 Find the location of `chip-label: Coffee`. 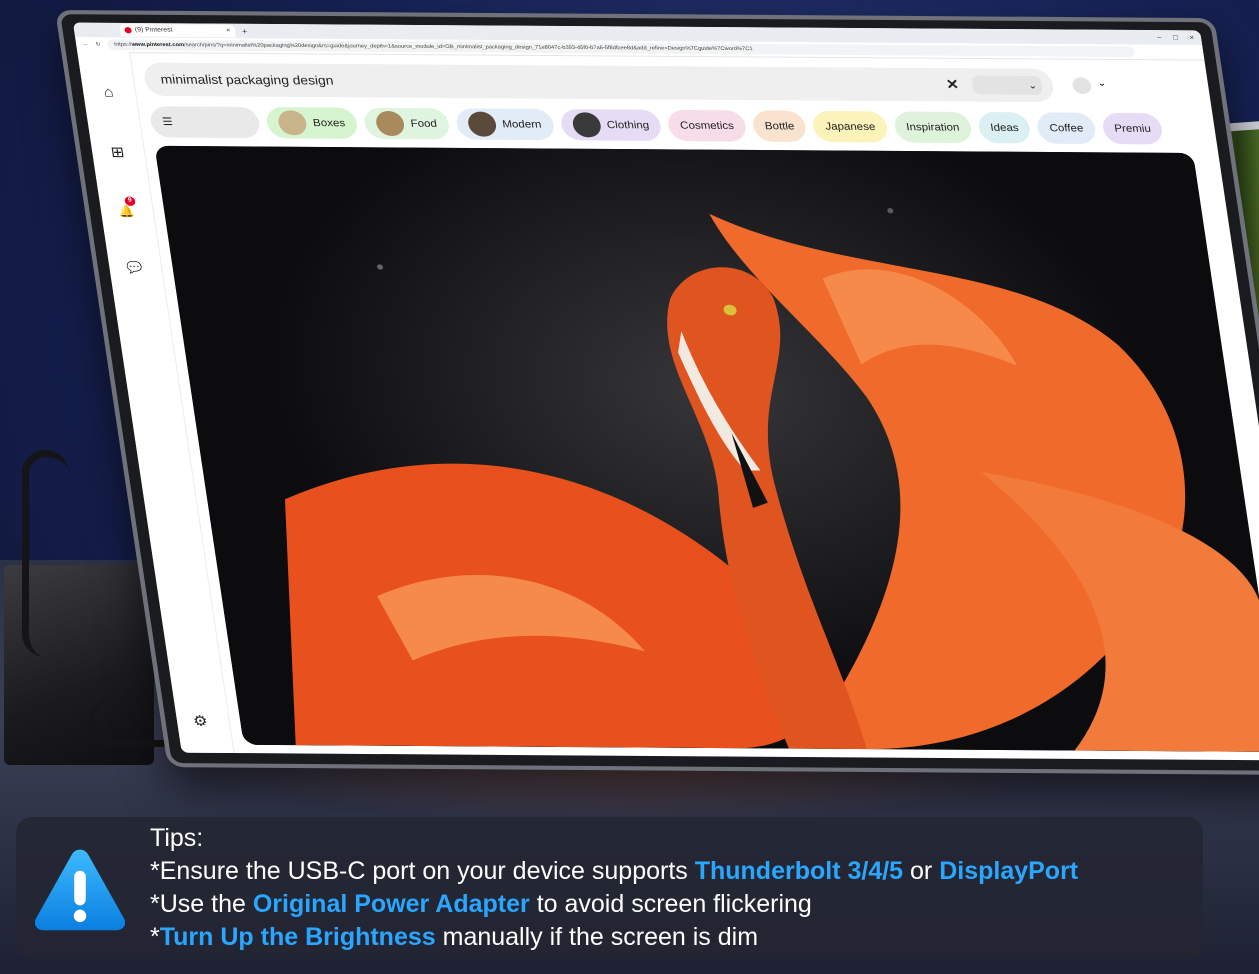

chip-label: Coffee is located at coordinates (1066, 128).